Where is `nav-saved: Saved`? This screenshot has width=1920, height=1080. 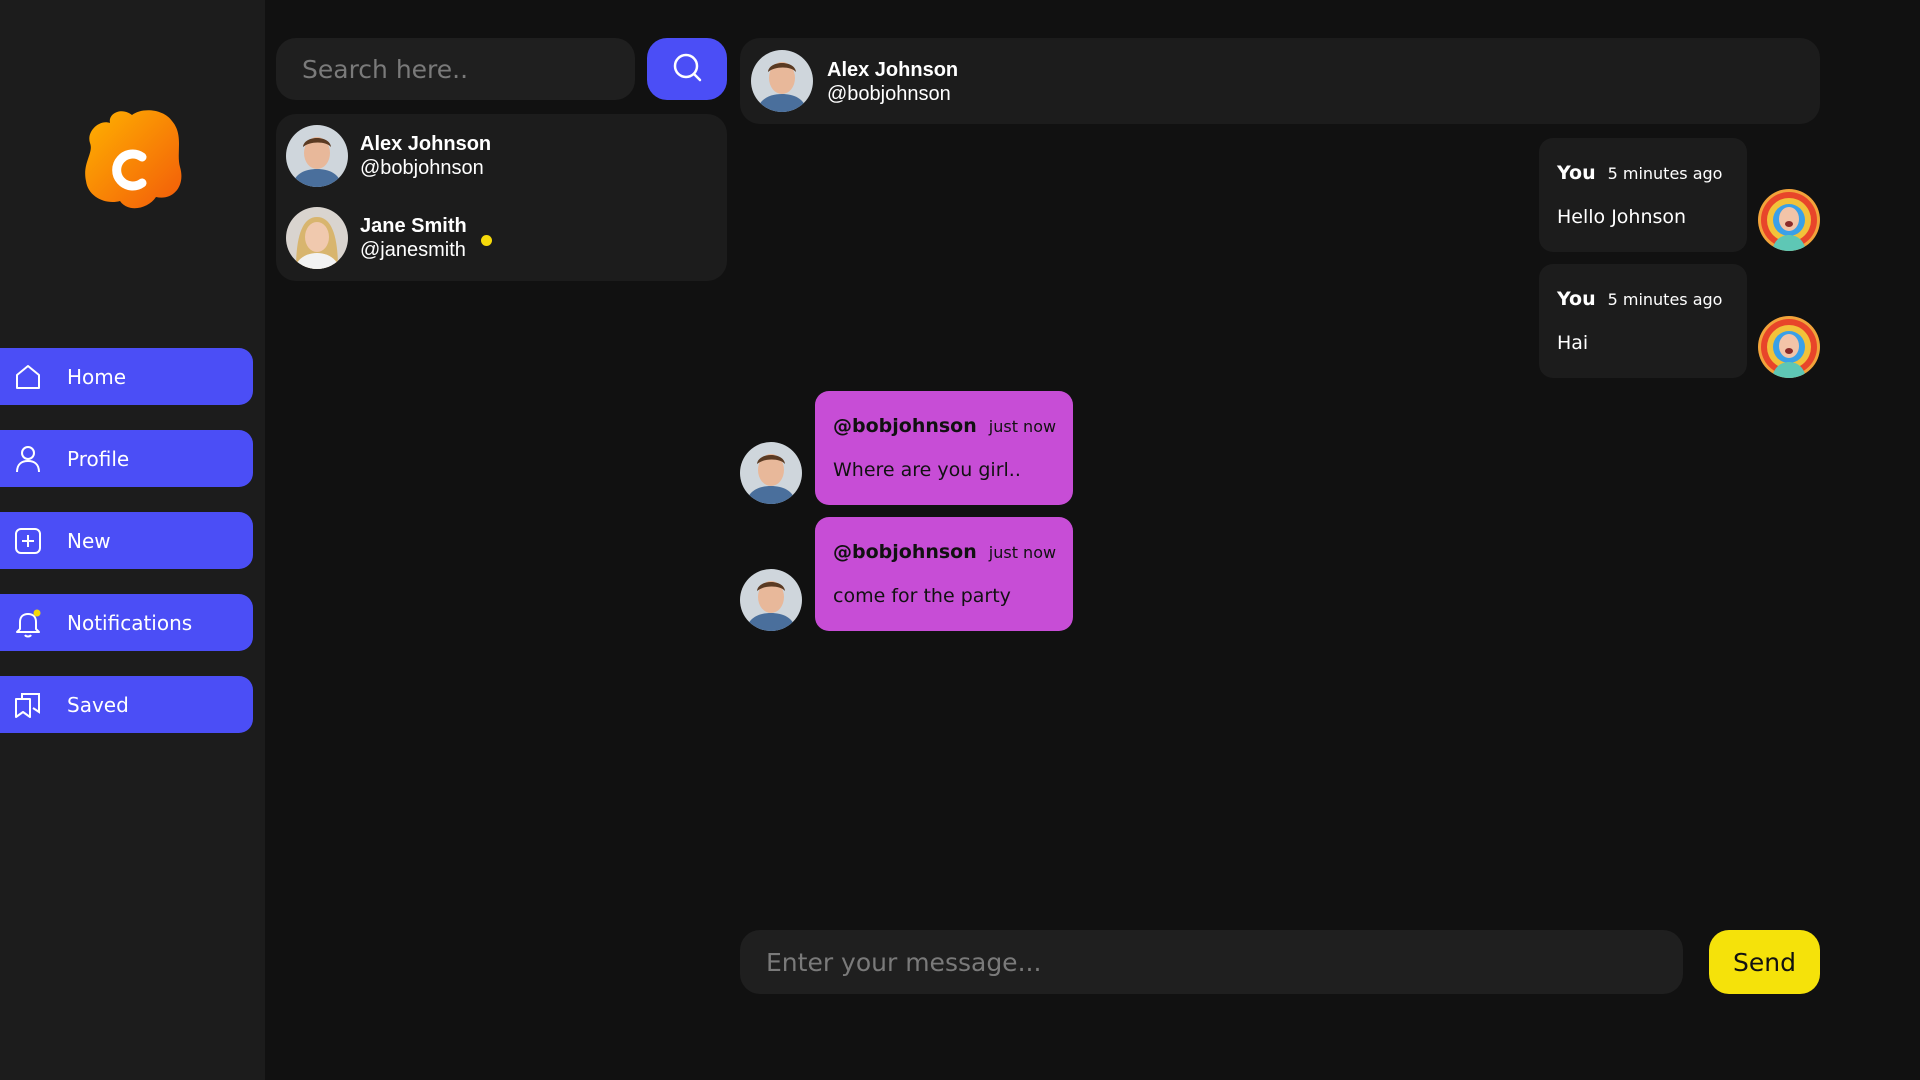 nav-saved: Saved is located at coordinates (126, 704).